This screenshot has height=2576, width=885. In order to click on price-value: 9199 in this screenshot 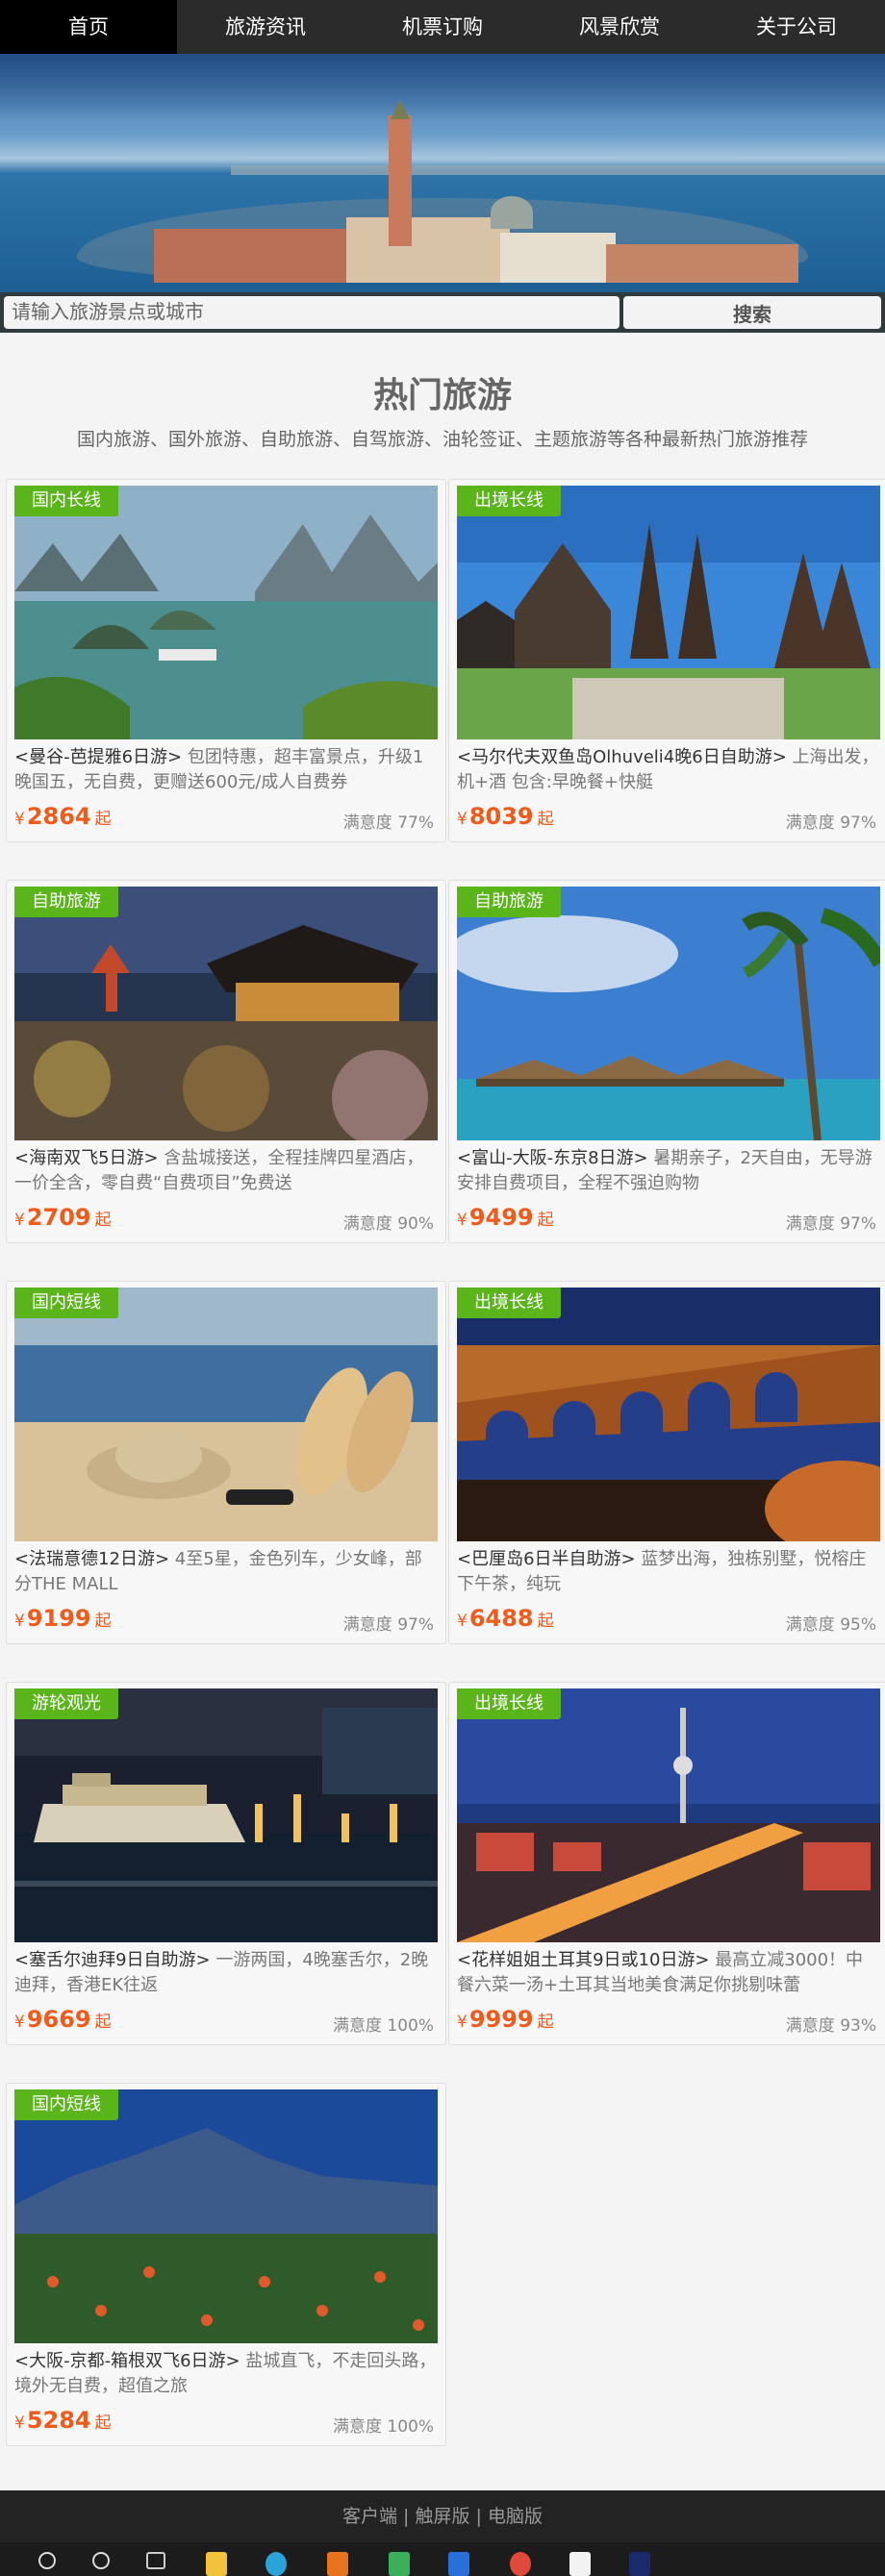, I will do `click(58, 1618)`.